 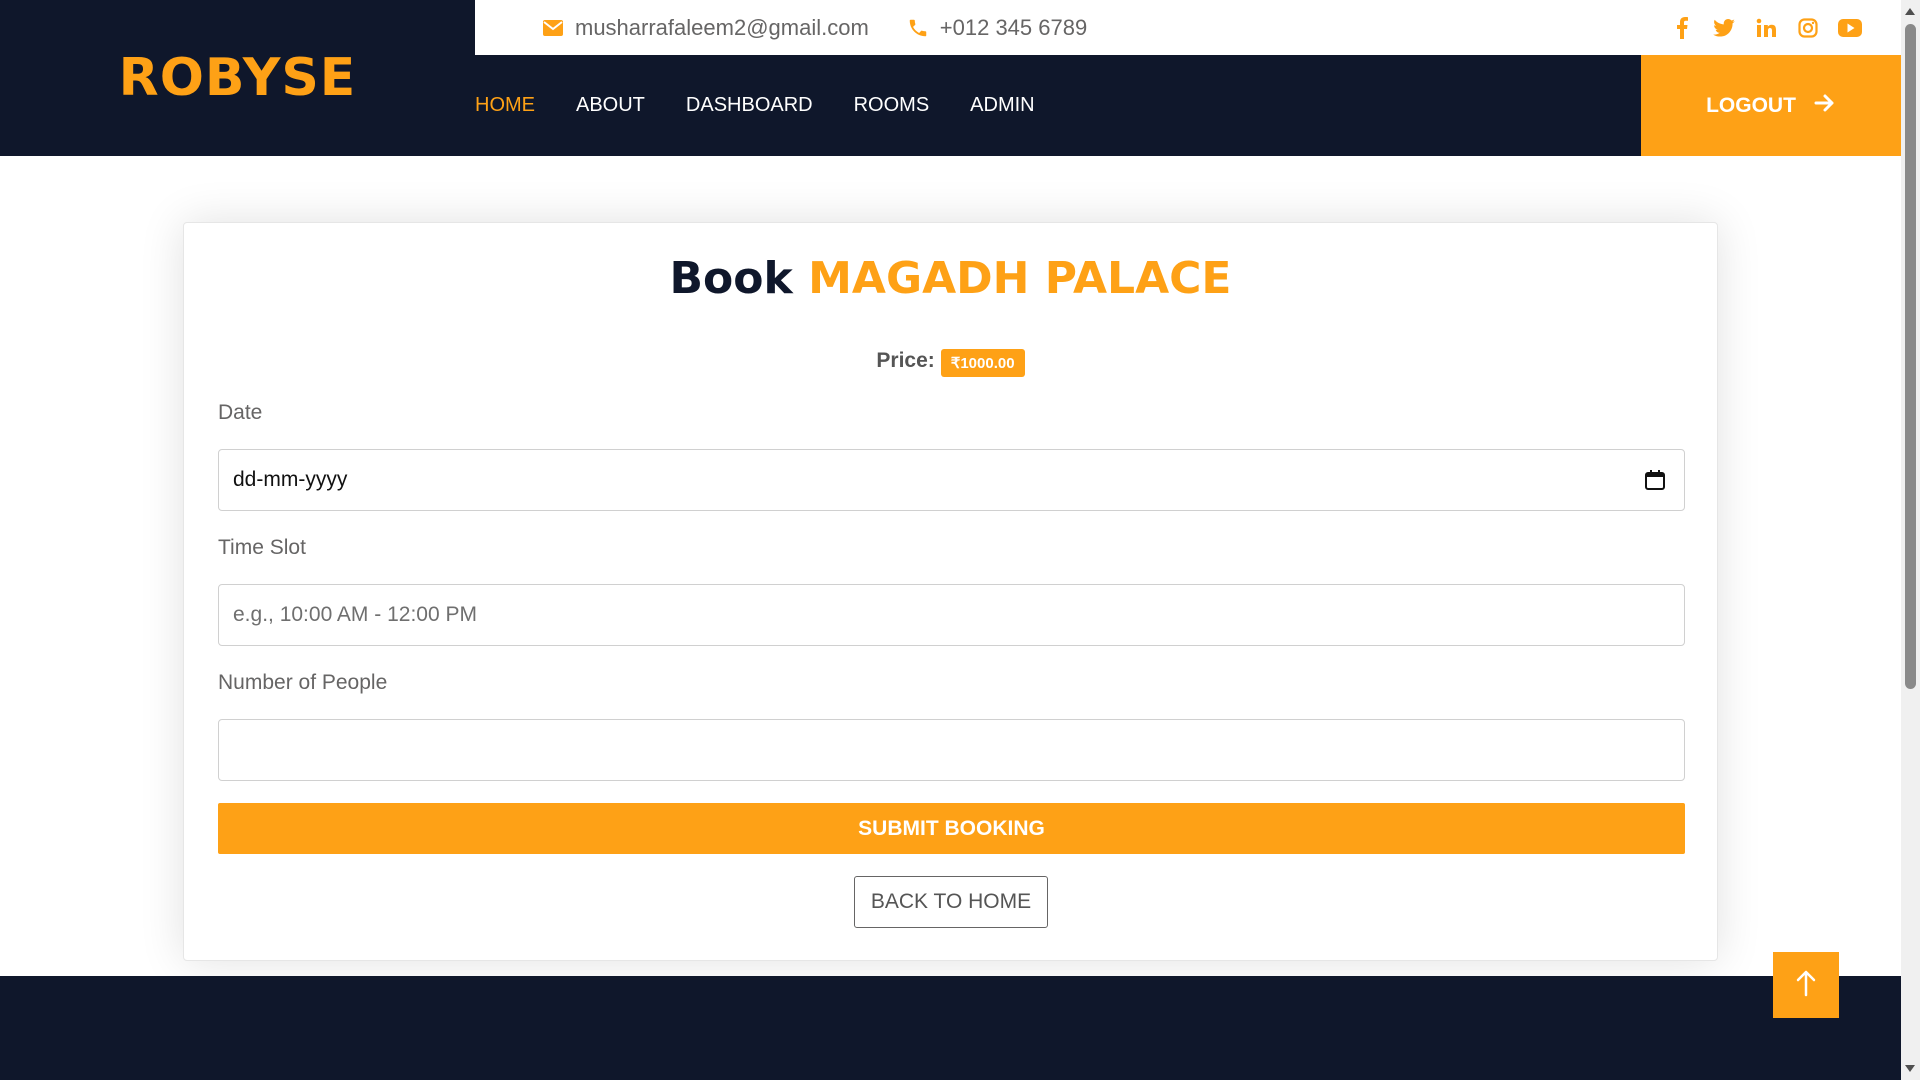 What do you see at coordinates (1751, 105) in the screenshot?
I see `logout-label: LOGOUT` at bounding box center [1751, 105].